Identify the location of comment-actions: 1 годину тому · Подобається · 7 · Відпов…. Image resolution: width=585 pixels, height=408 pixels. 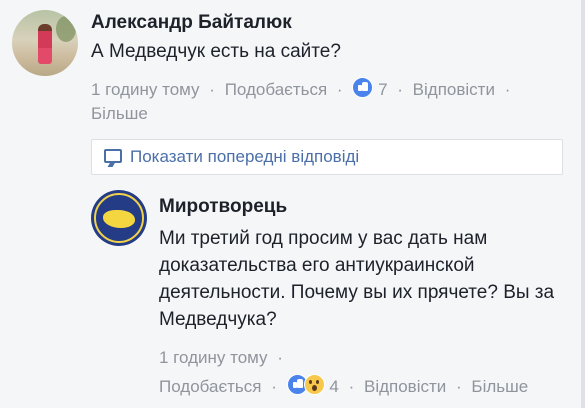
(303, 88).